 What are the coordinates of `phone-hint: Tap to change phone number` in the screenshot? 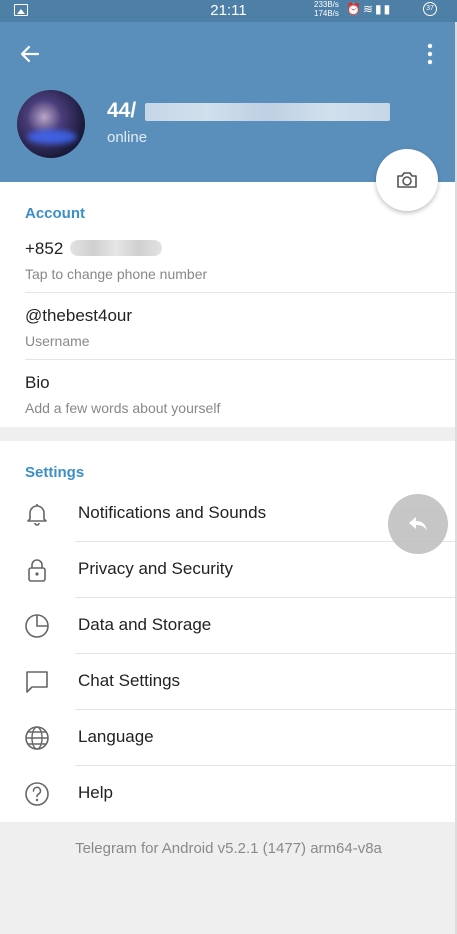 It's located at (116, 274).